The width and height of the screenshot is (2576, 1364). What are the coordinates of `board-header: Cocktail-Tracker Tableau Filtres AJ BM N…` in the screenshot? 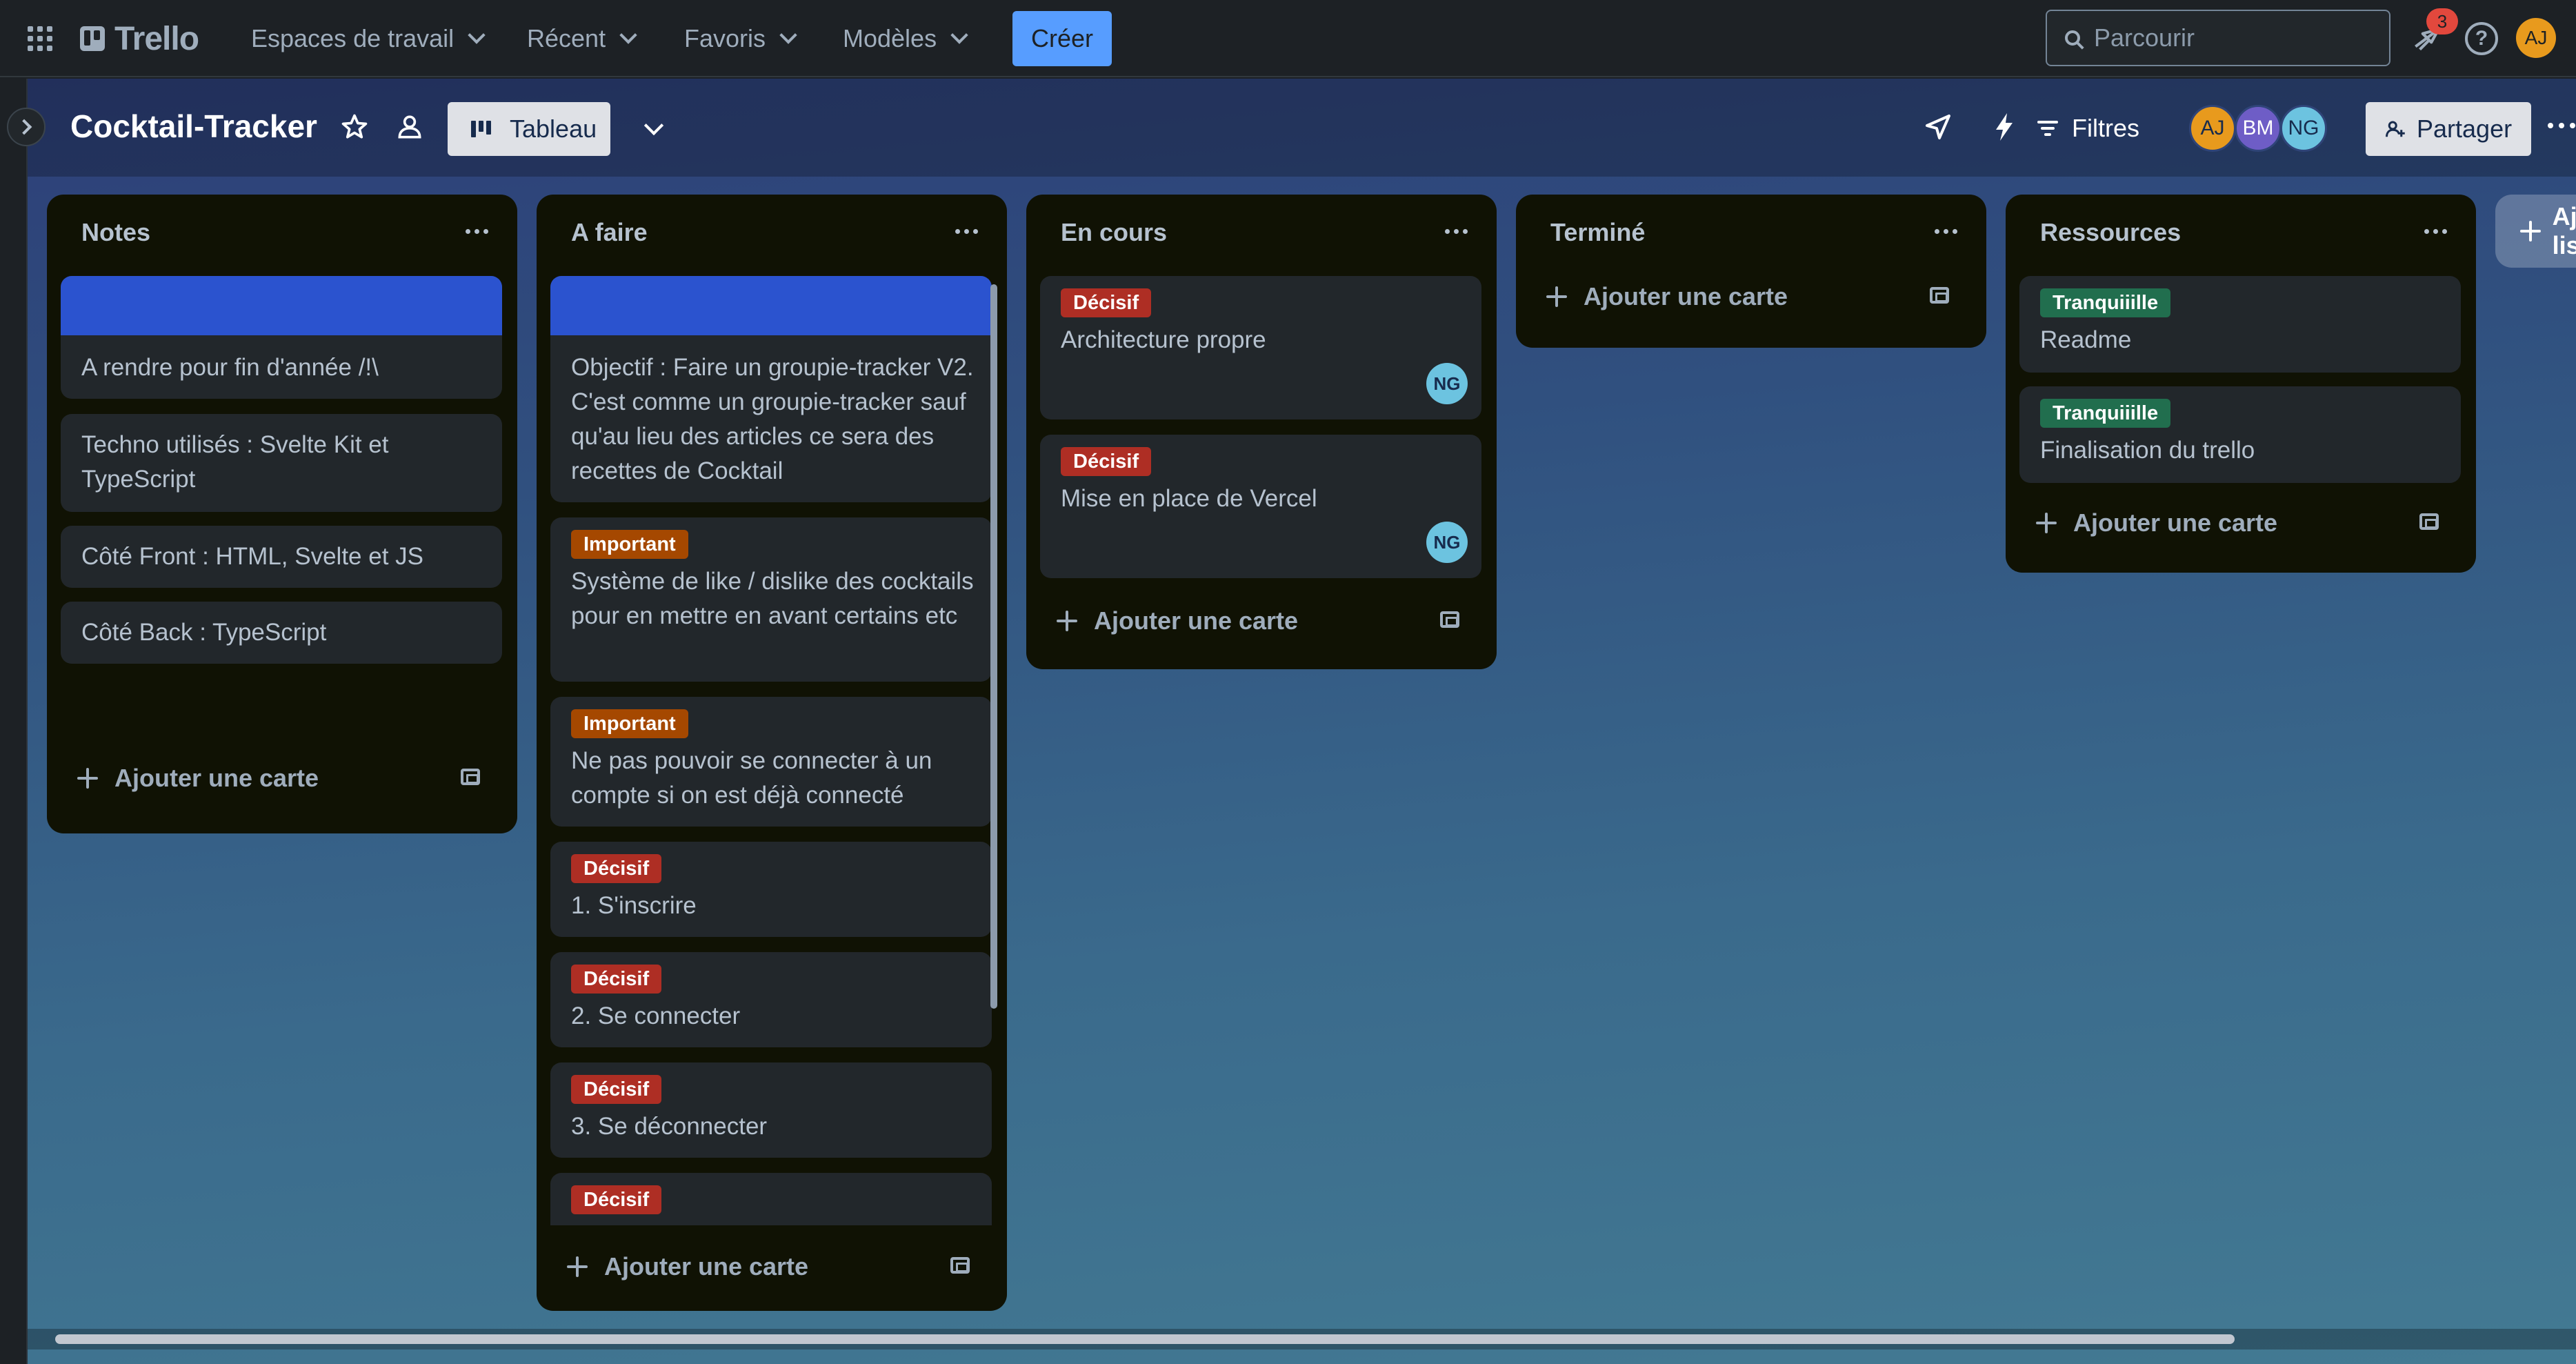 It's located at (1302, 128).